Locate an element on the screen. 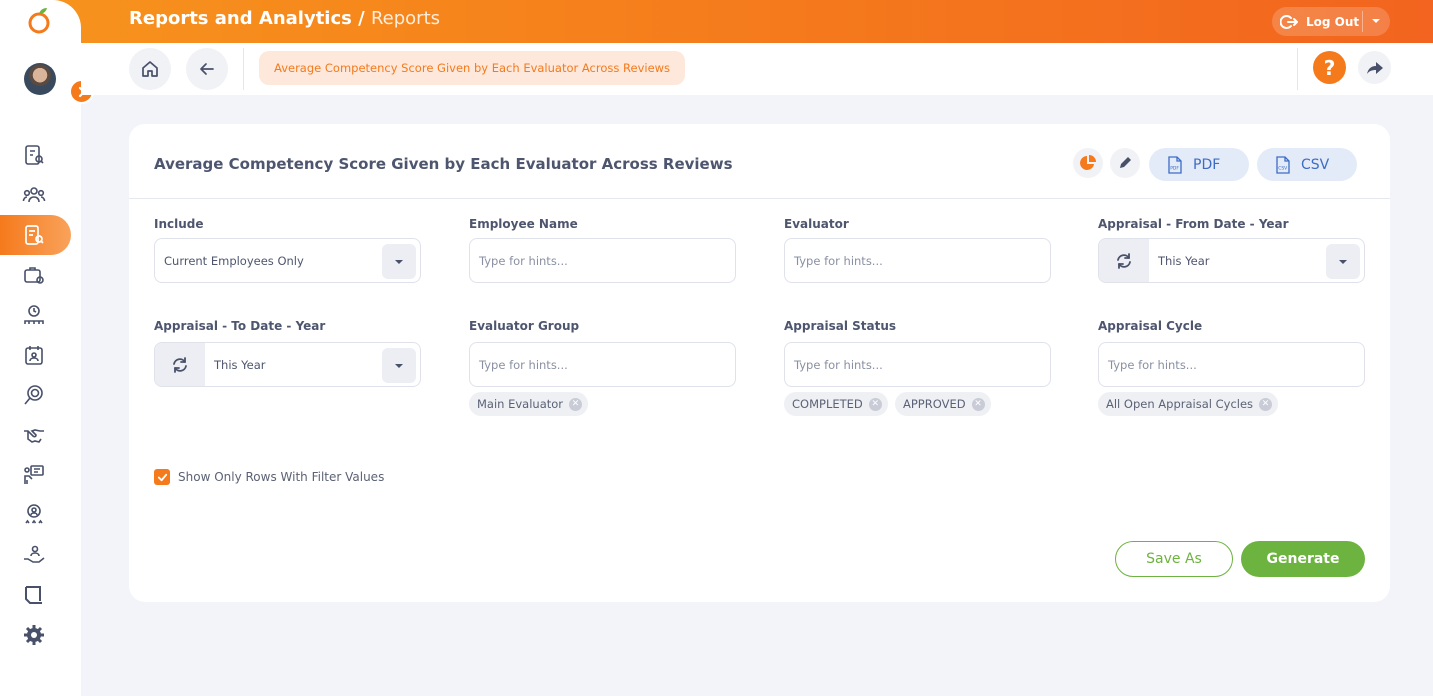 Image resolution: width=1433 pixels, height=696 pixels. sidebar-item-settings is located at coordinates (34, 635).